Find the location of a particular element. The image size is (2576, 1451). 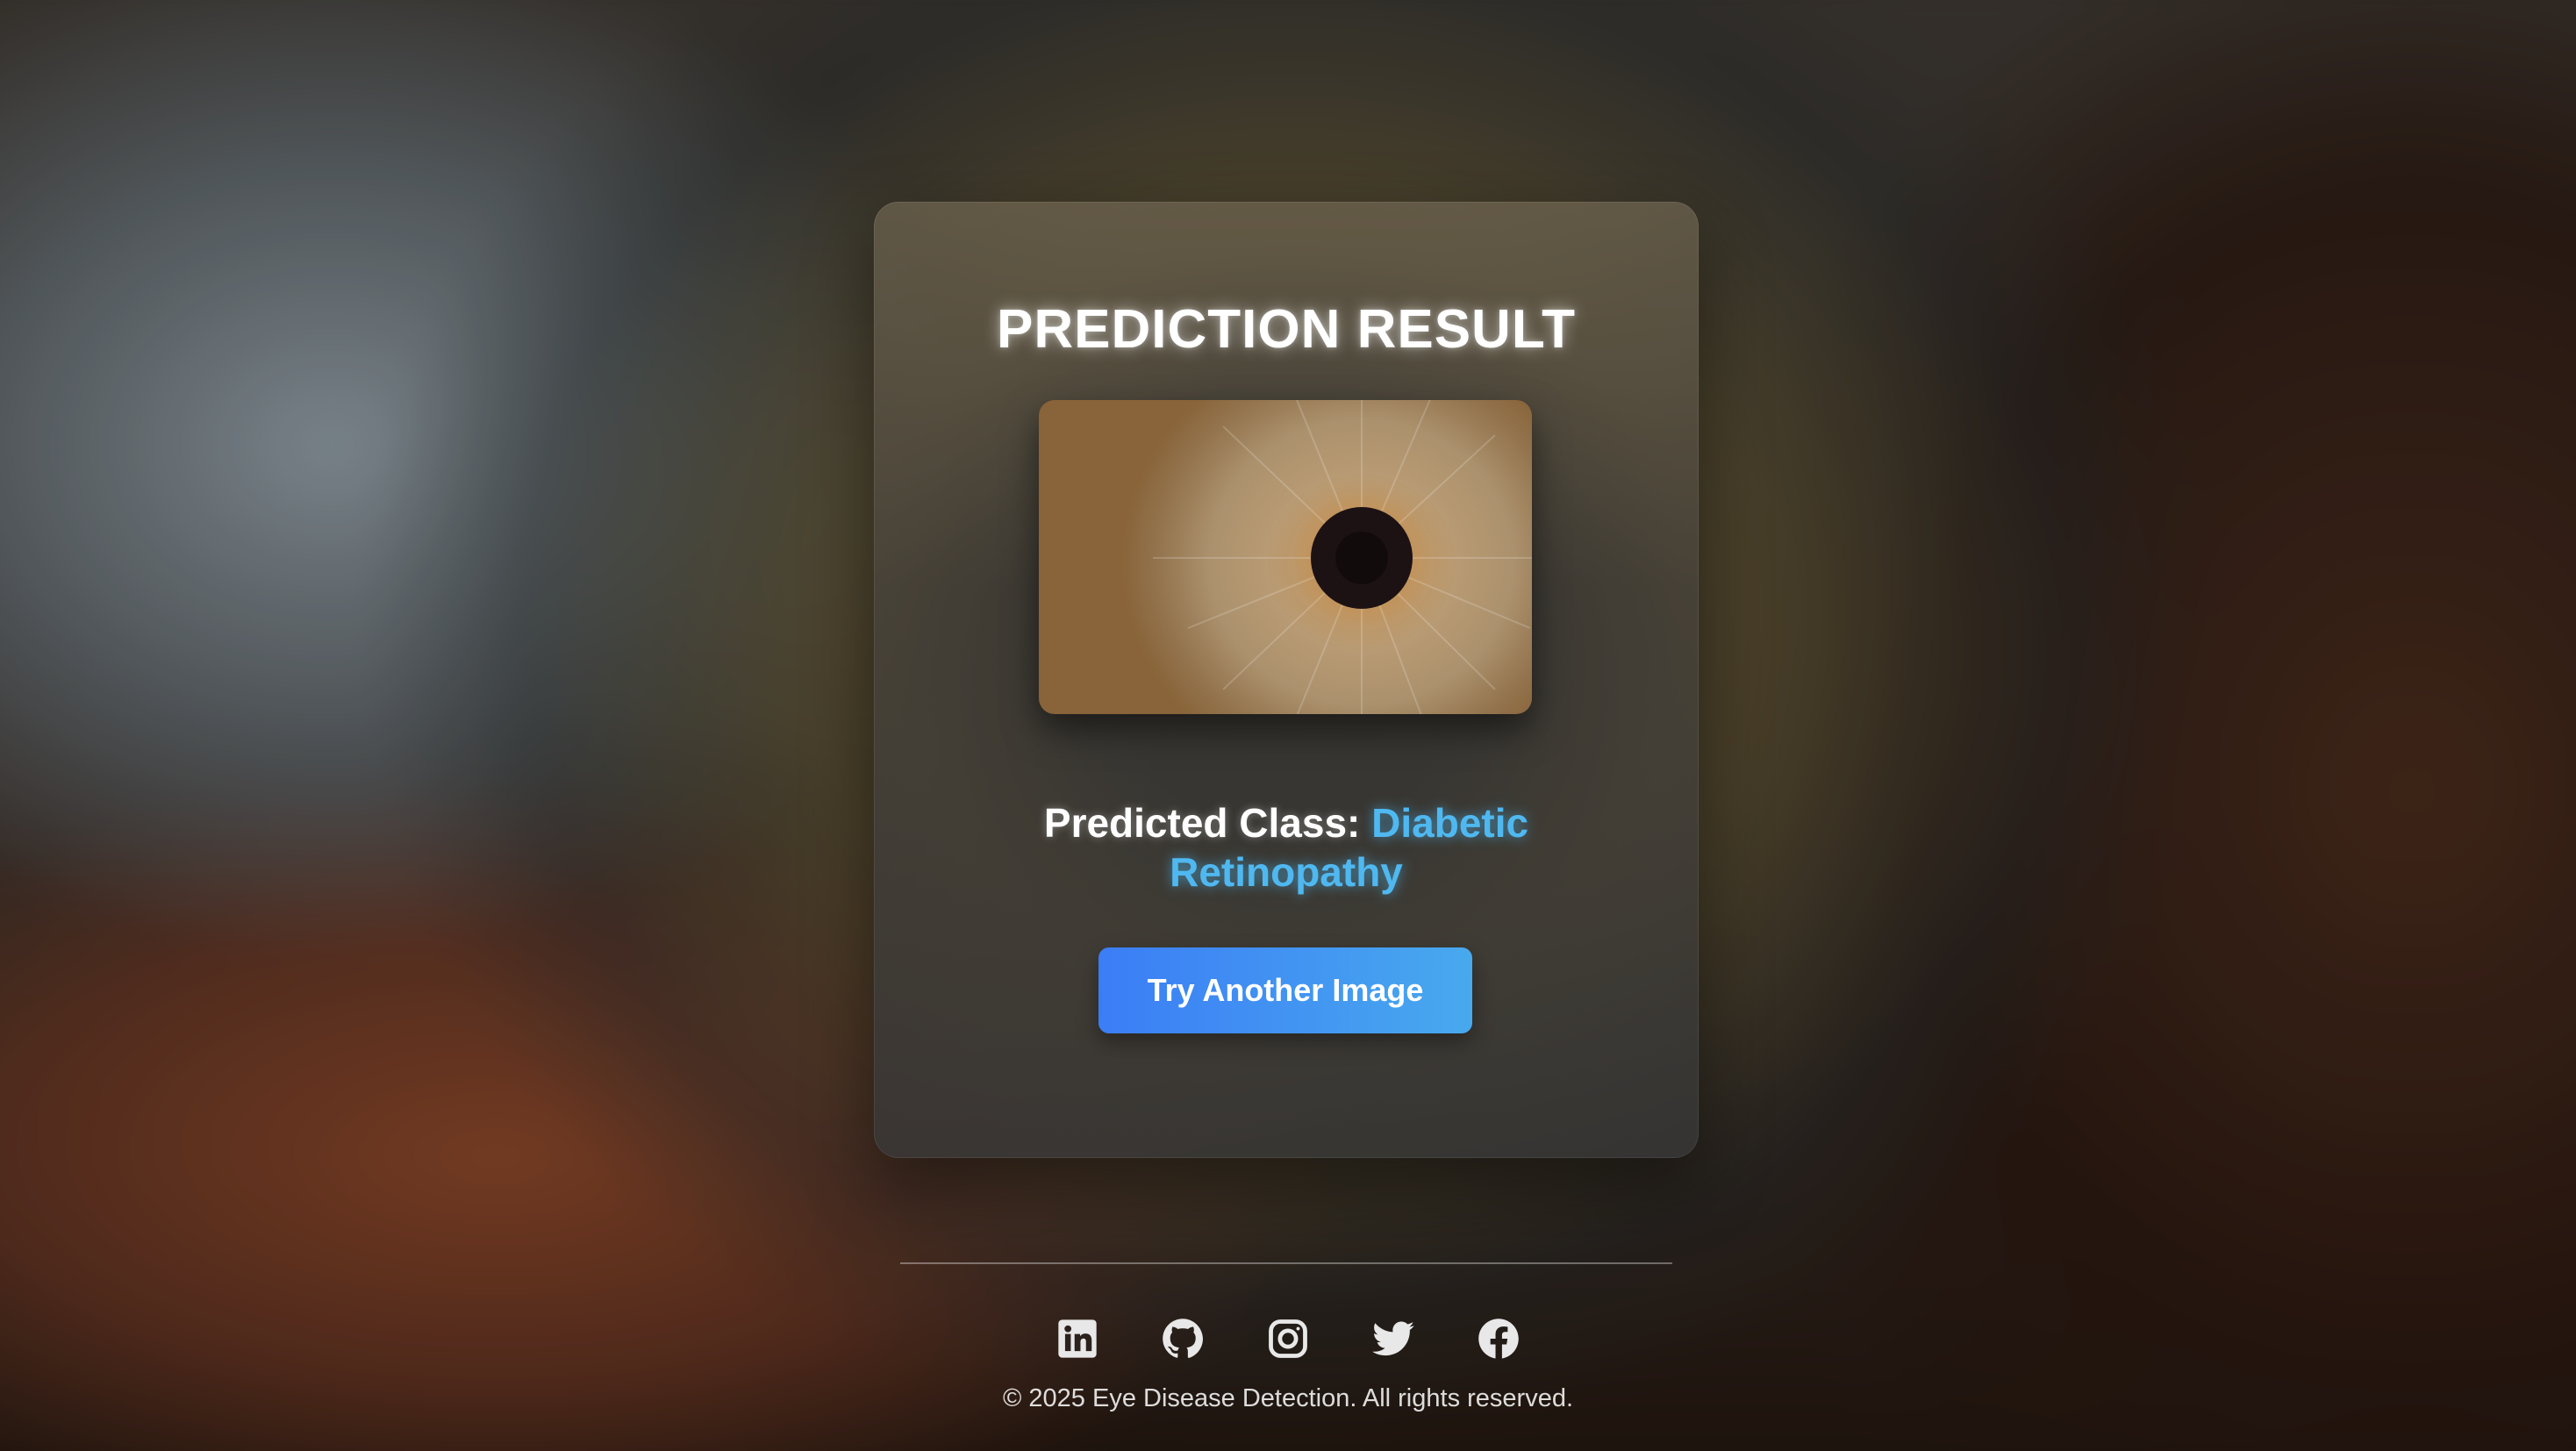

facebook-icon is located at coordinates (1498, 1339).